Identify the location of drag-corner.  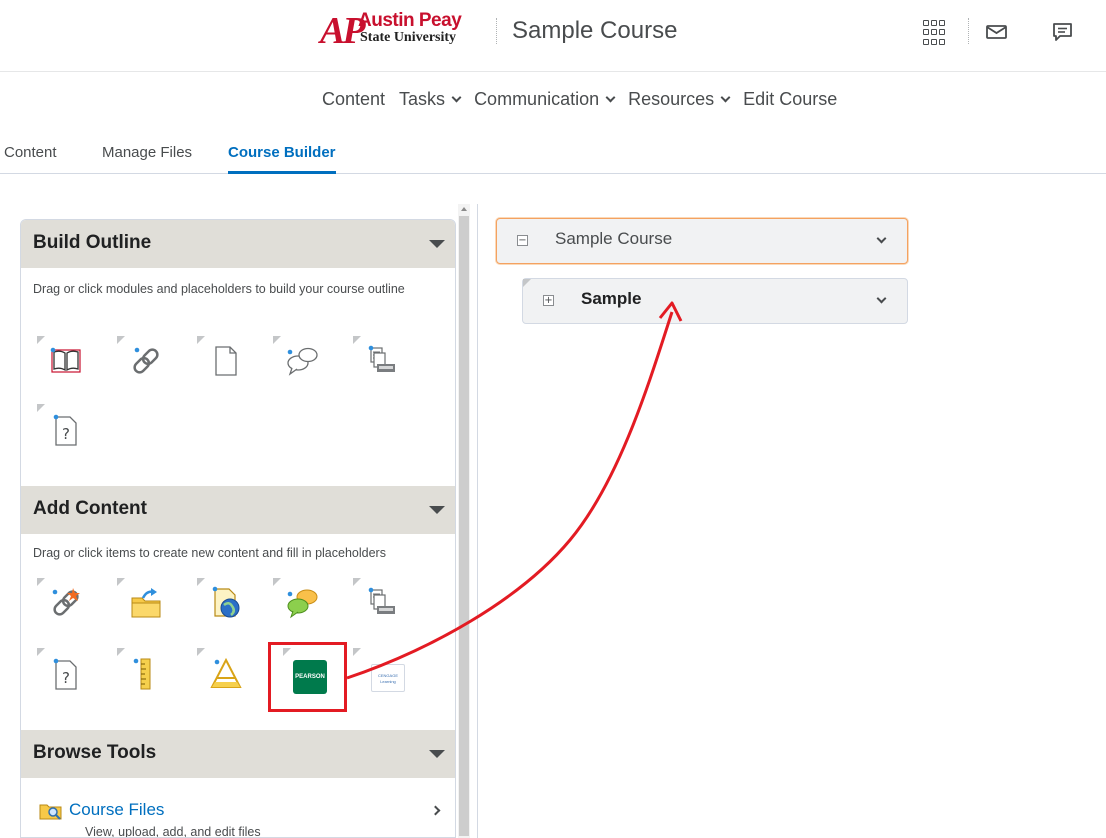
(527, 283).